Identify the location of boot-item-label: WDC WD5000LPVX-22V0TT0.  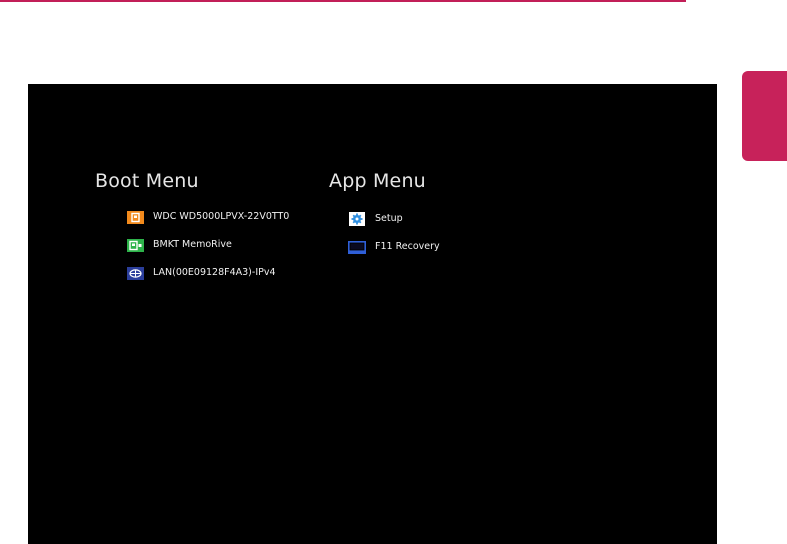
(221, 216).